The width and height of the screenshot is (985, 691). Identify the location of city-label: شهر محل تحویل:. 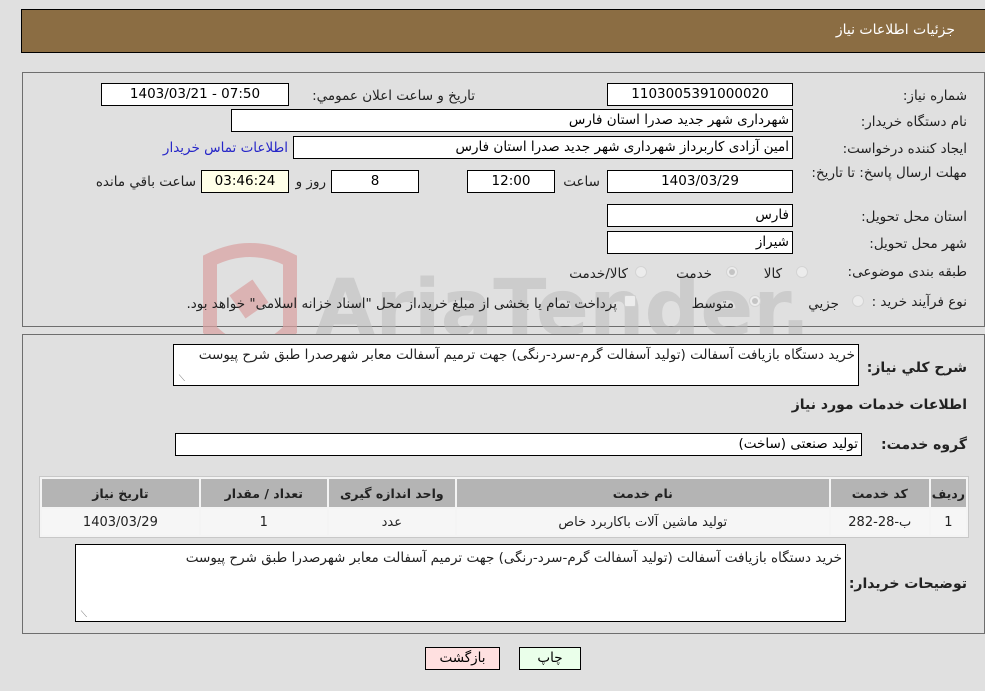
(918, 244).